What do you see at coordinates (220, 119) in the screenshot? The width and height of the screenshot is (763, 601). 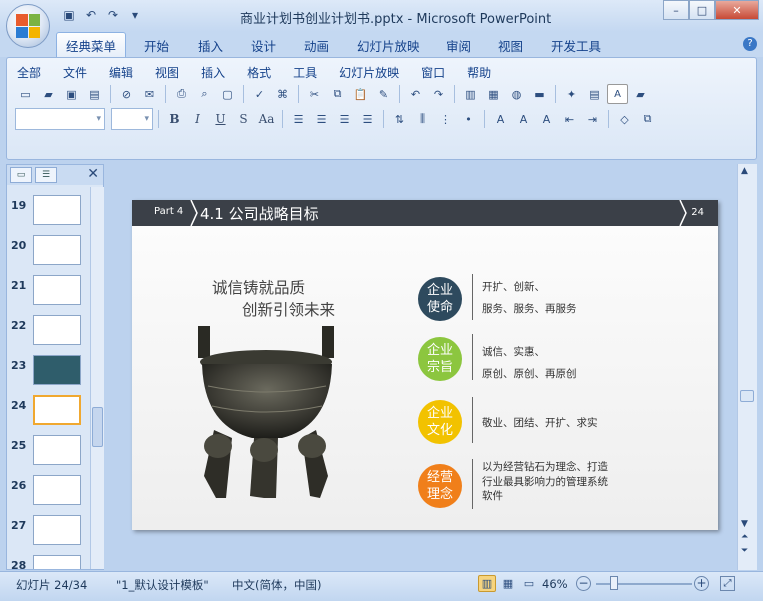 I see `underline-button: U` at bounding box center [220, 119].